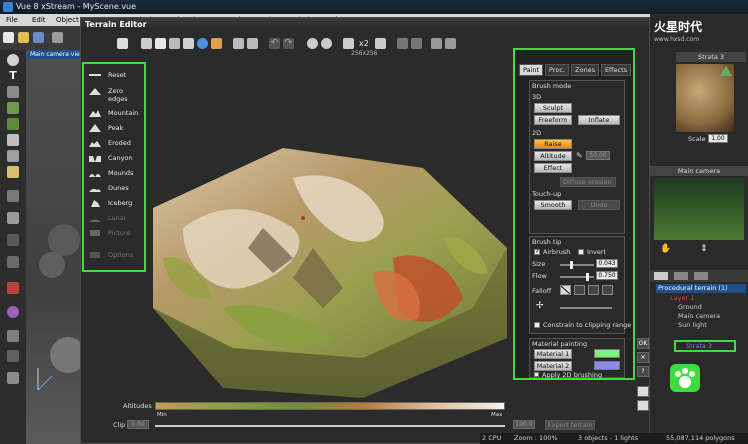 The image size is (748, 444). What do you see at coordinates (13, 288) in the screenshot?
I see `link-icon` at bounding box center [13, 288].